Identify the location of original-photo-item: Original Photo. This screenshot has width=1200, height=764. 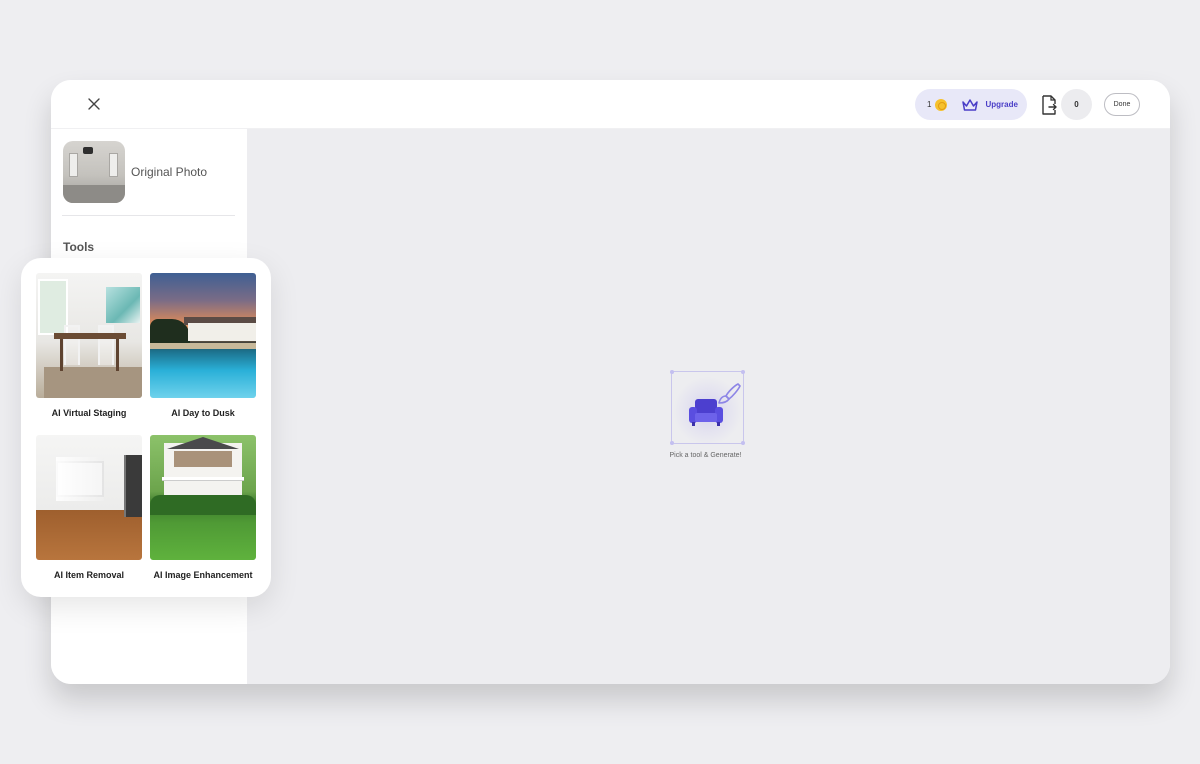
(135, 172).